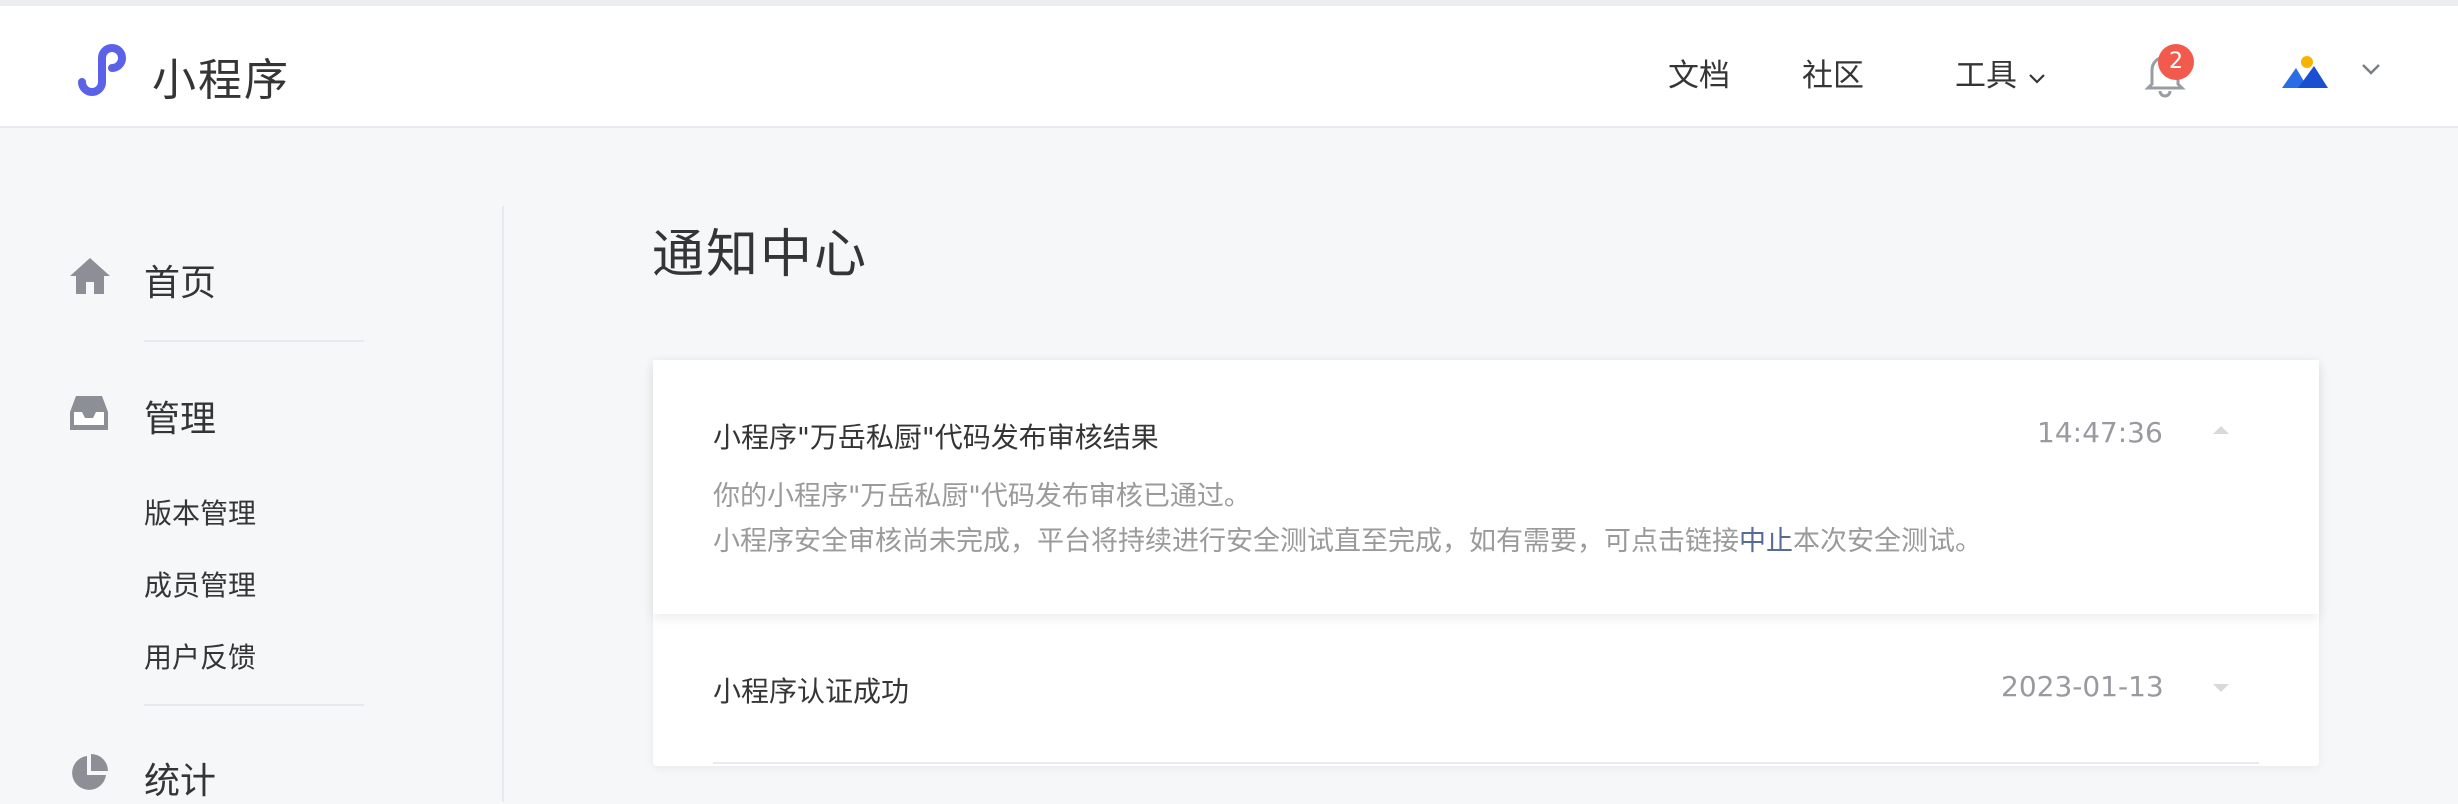  I want to click on expand-caret-icon, so click(2221, 688).